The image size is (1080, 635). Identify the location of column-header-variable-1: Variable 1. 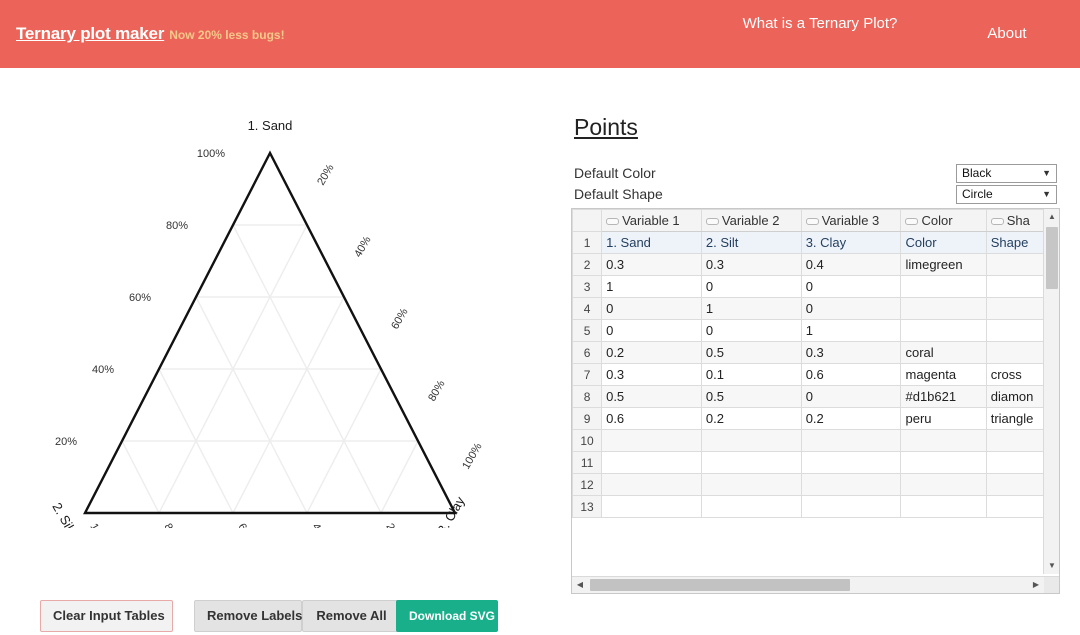
(651, 220).